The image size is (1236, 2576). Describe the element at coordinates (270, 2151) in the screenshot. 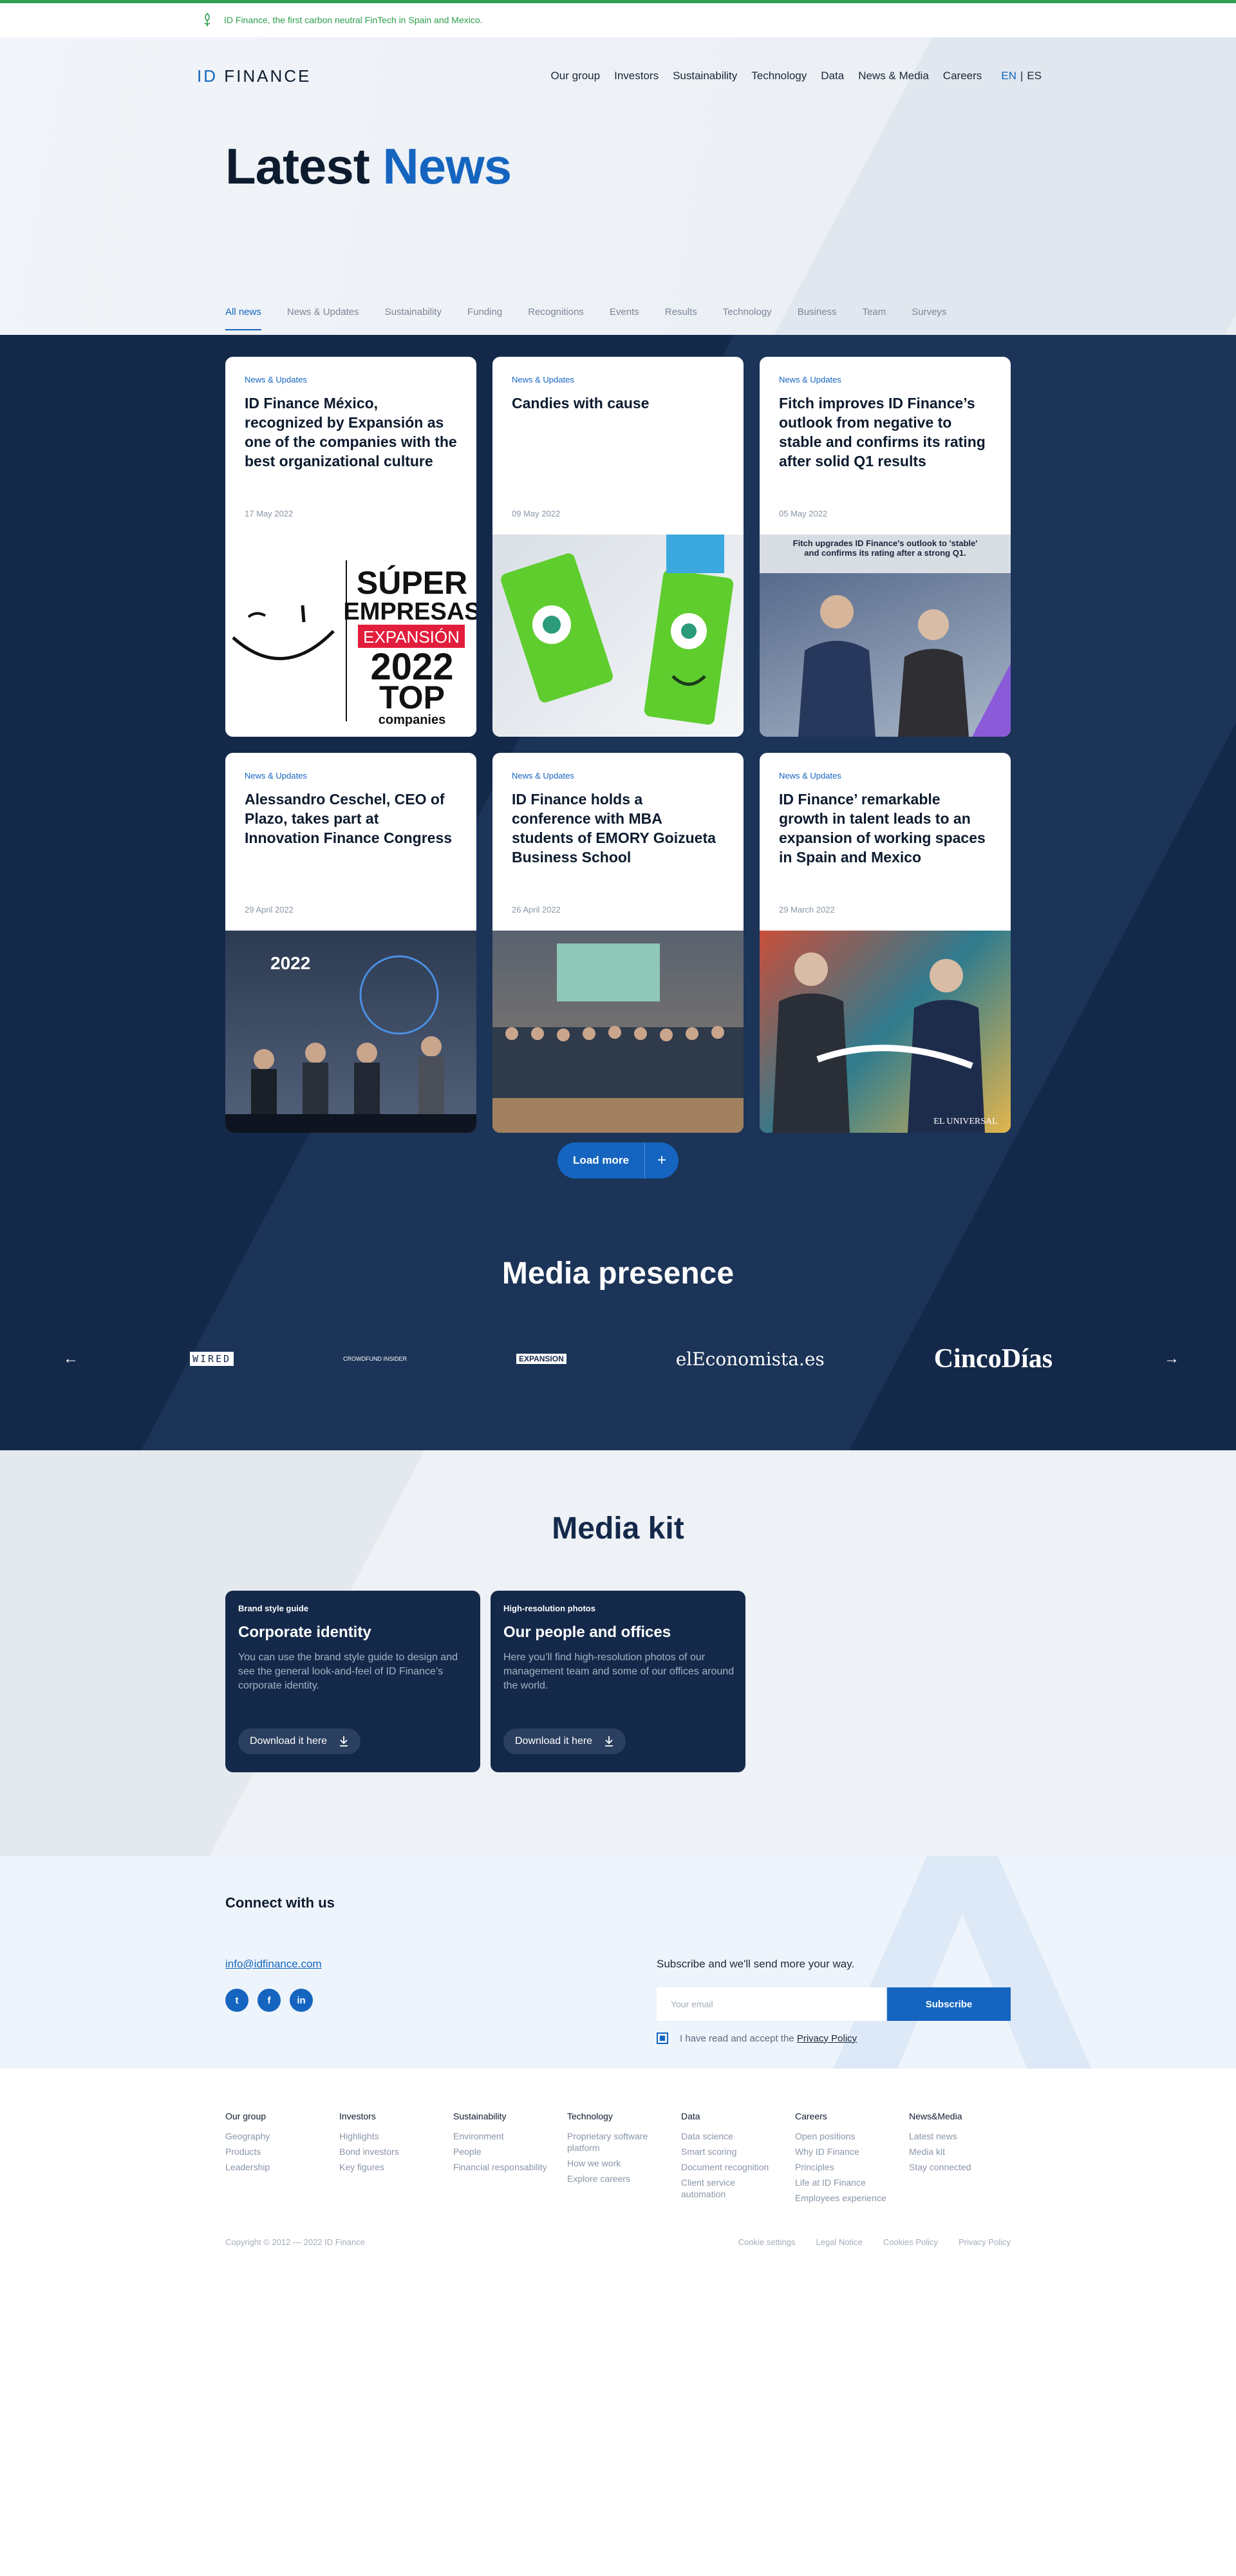

I see `footer-link: Products` at that location.